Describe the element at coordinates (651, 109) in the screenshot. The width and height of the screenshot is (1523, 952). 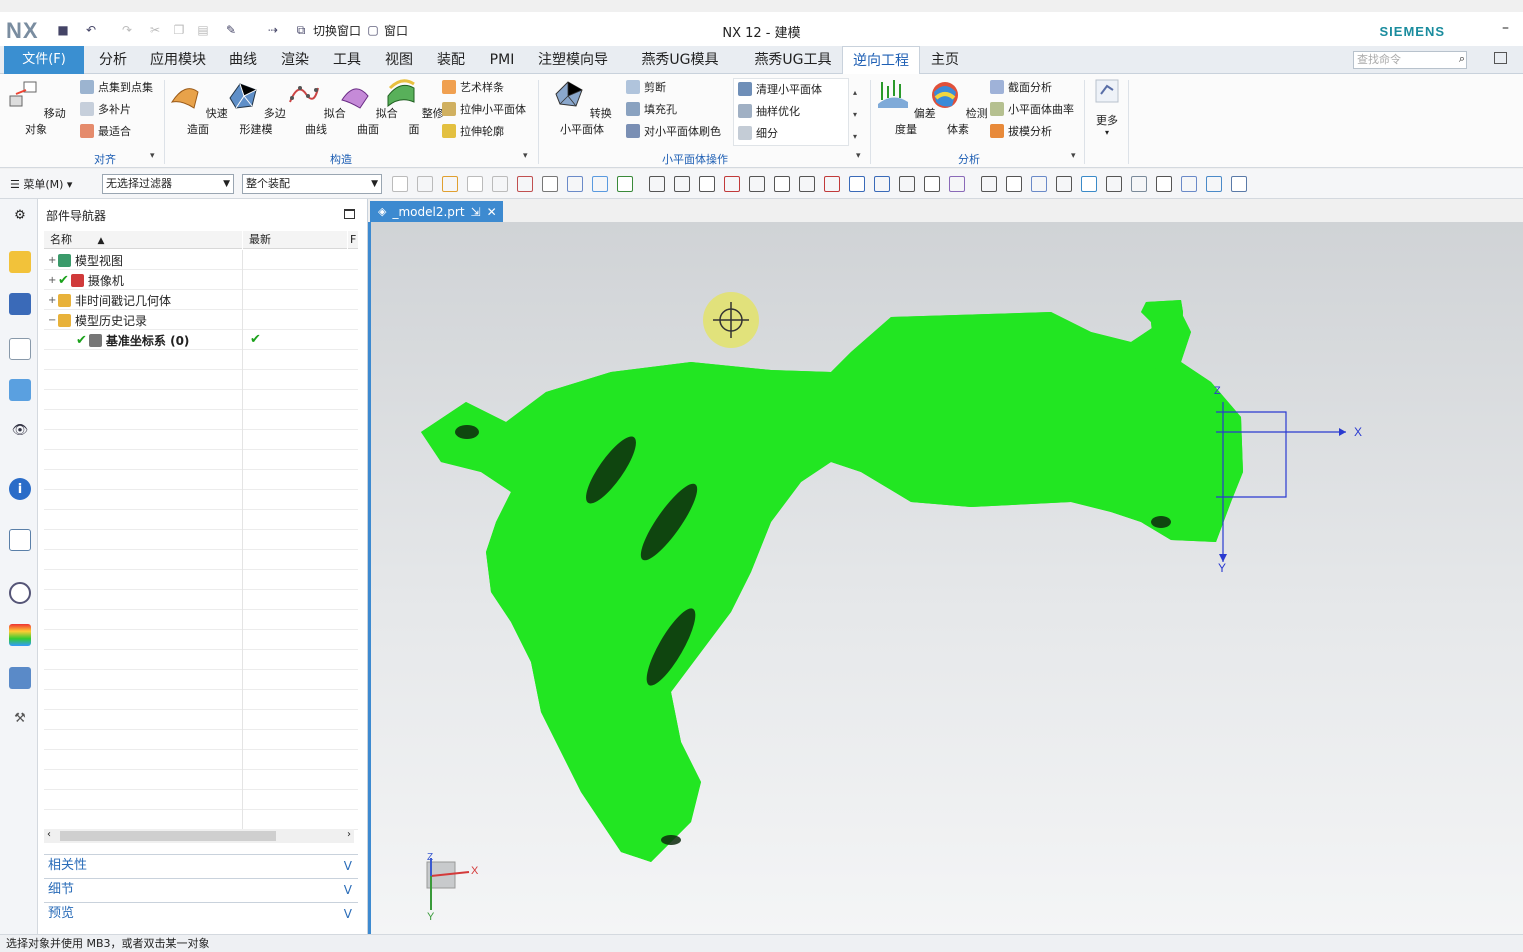
I see `fill-hole-button: 填充孔` at that location.